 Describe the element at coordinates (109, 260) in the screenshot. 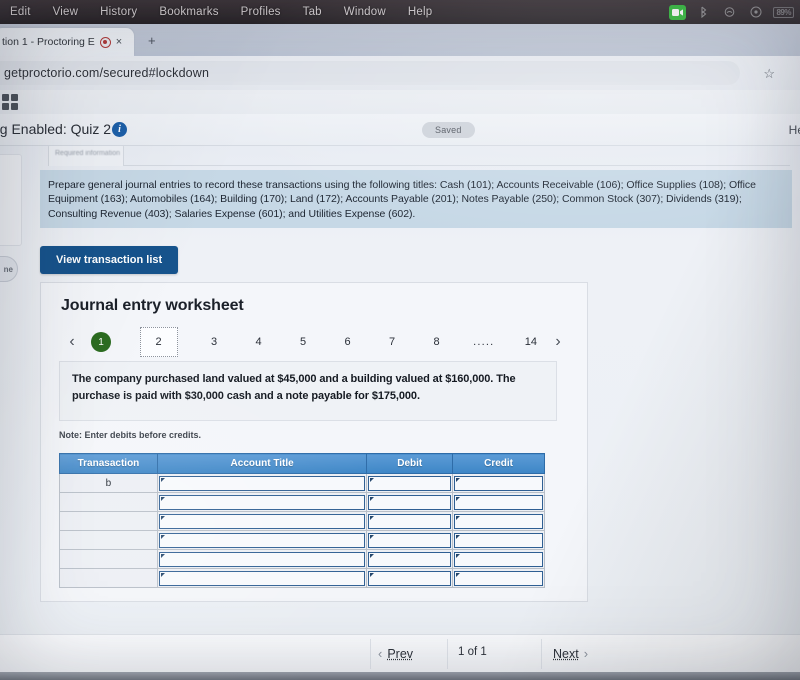

I see `view-transaction-list-button: View transaction list` at that location.